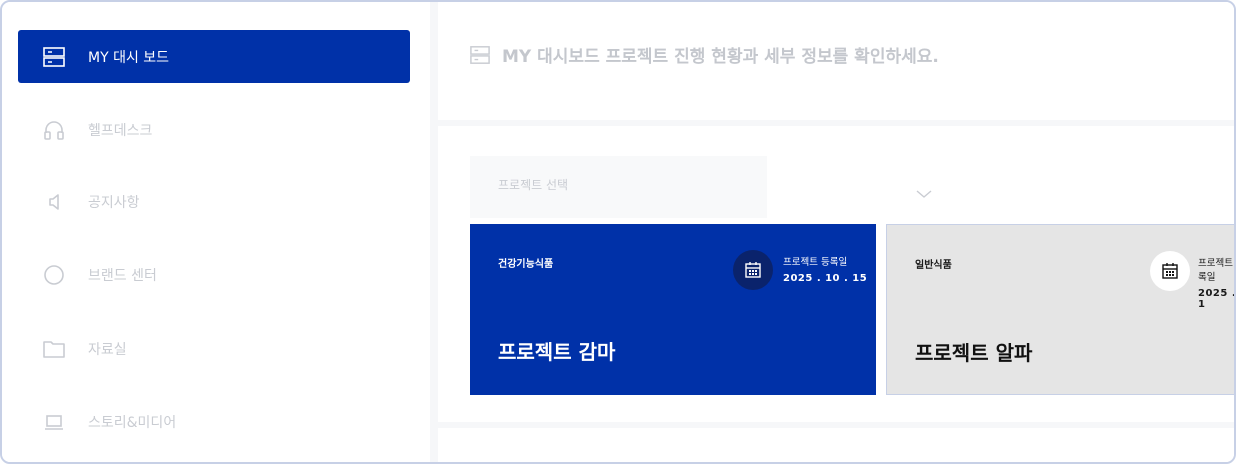 The height and width of the screenshot is (464, 1236). Describe the element at coordinates (836, 445) in the screenshot. I see `bottom-panel` at that location.